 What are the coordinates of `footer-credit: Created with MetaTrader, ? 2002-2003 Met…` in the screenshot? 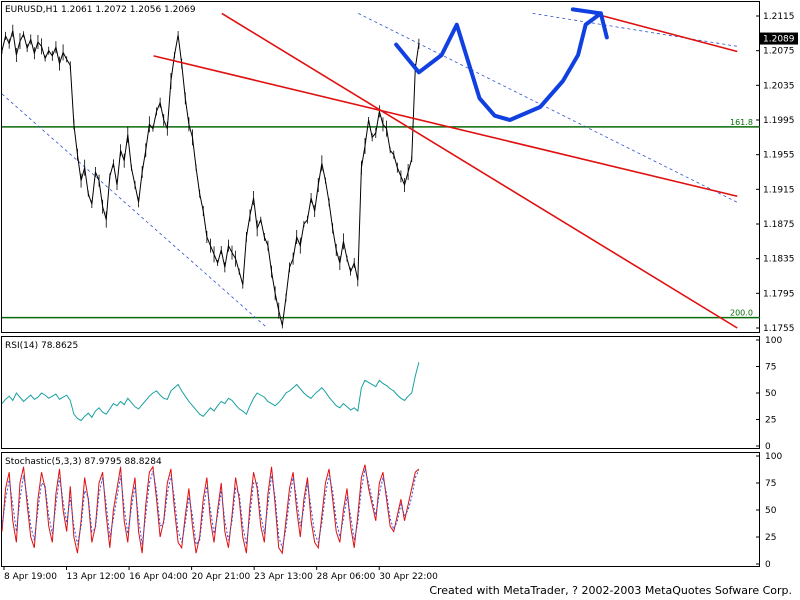 It's located at (610, 590).